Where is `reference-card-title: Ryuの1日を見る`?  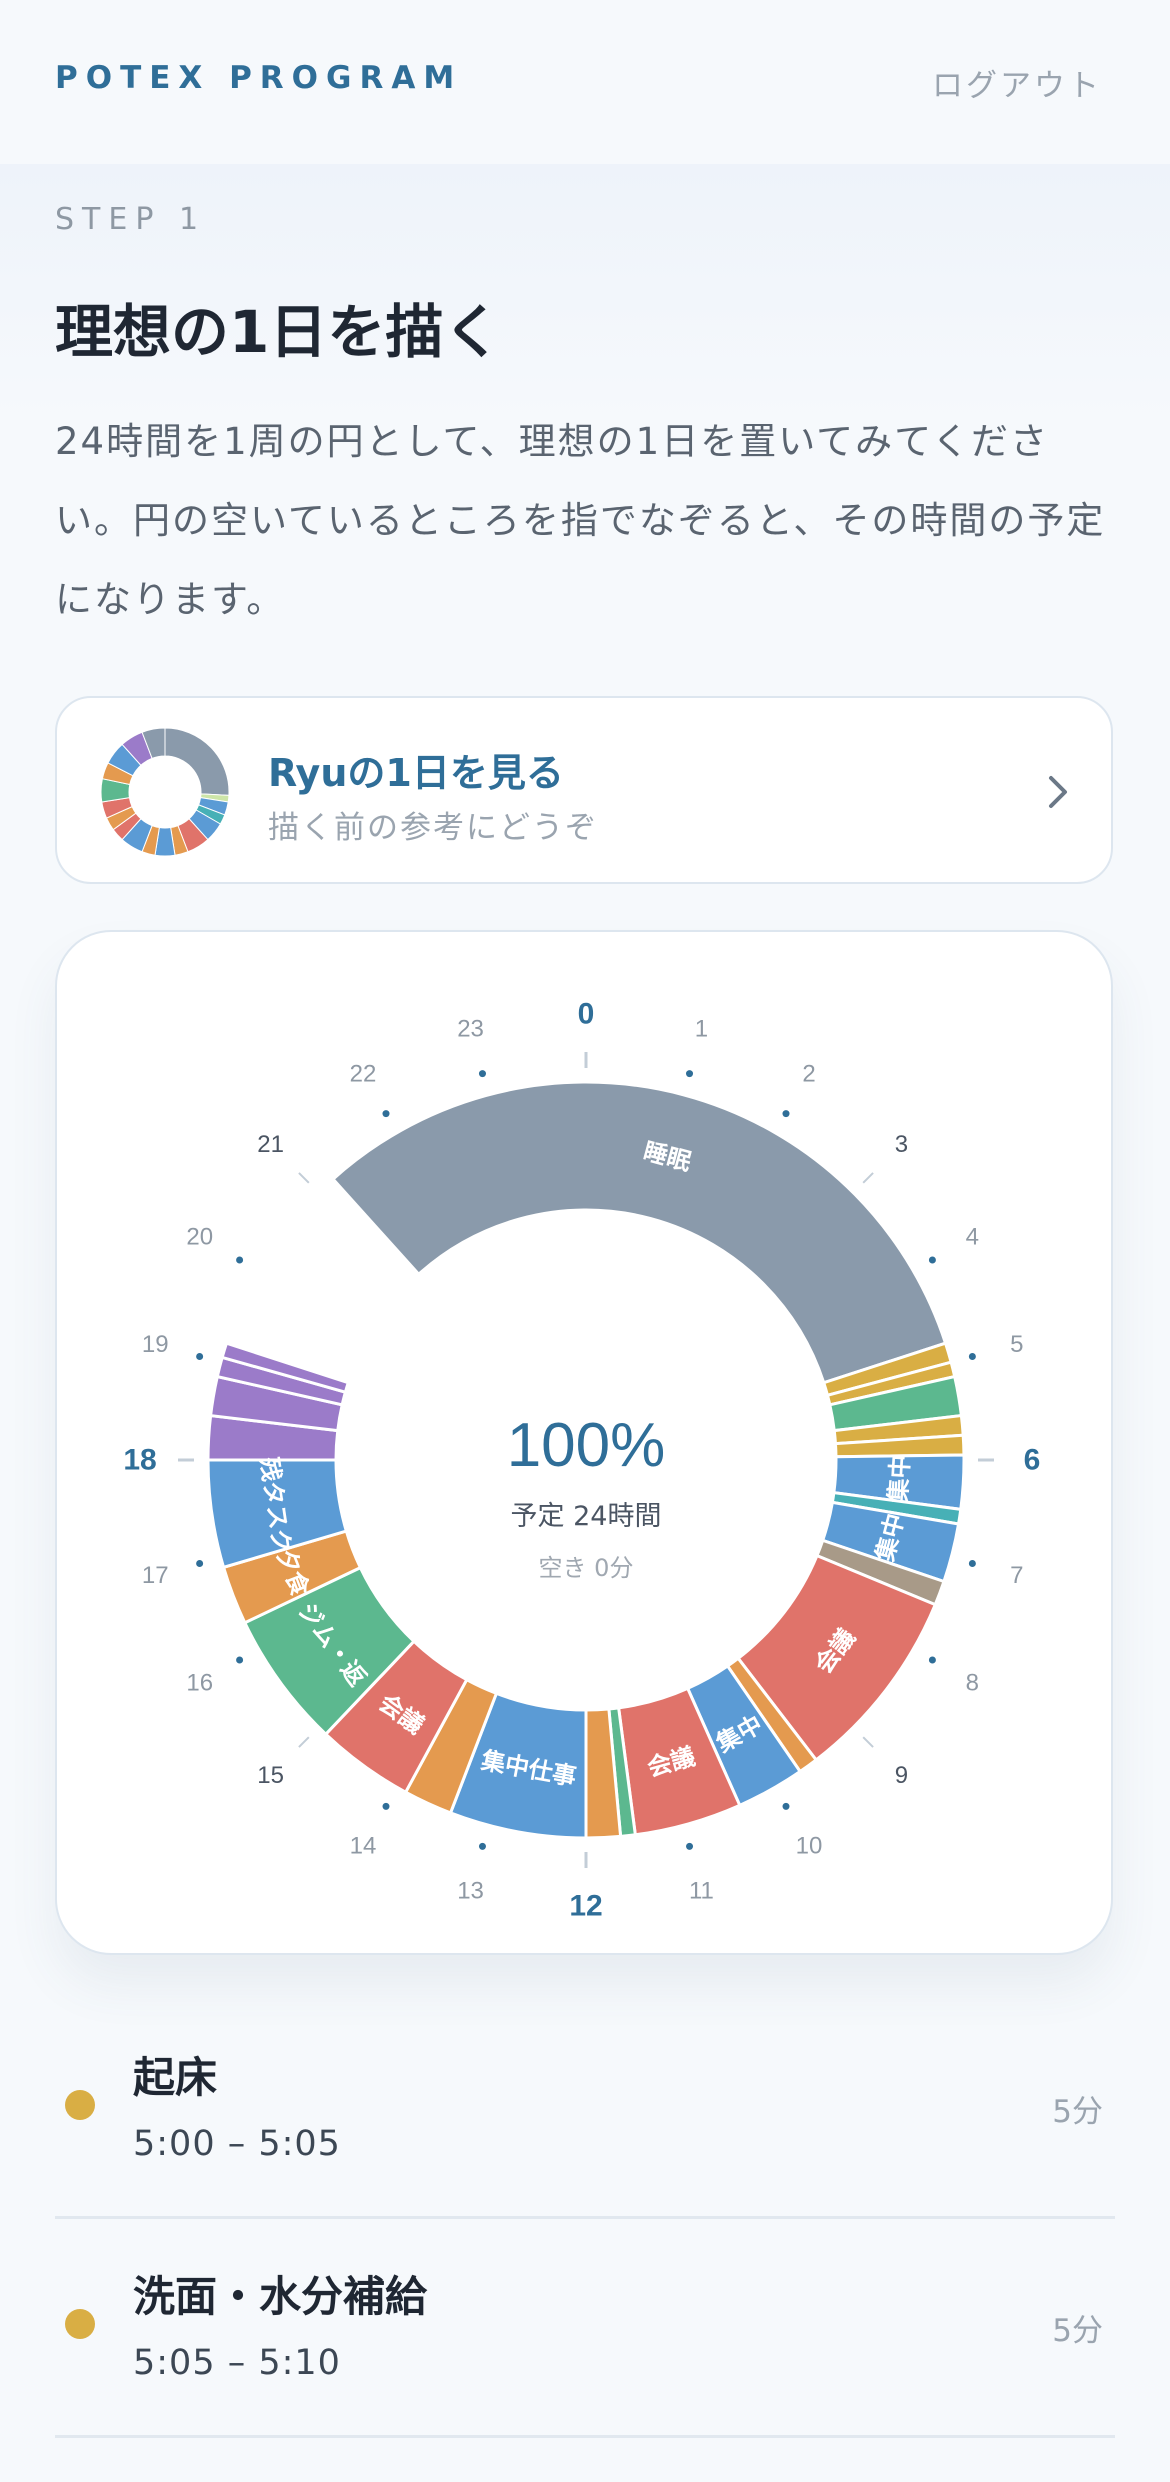
reference-card-title: Ryuの1日を見る is located at coordinates (416, 773).